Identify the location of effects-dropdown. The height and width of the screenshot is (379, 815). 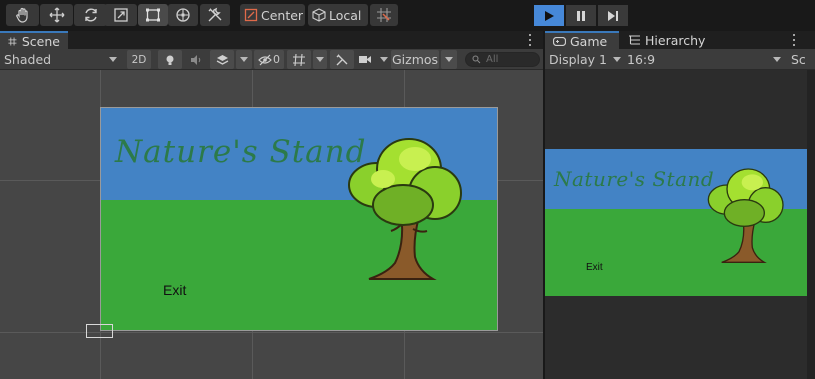
(244, 59).